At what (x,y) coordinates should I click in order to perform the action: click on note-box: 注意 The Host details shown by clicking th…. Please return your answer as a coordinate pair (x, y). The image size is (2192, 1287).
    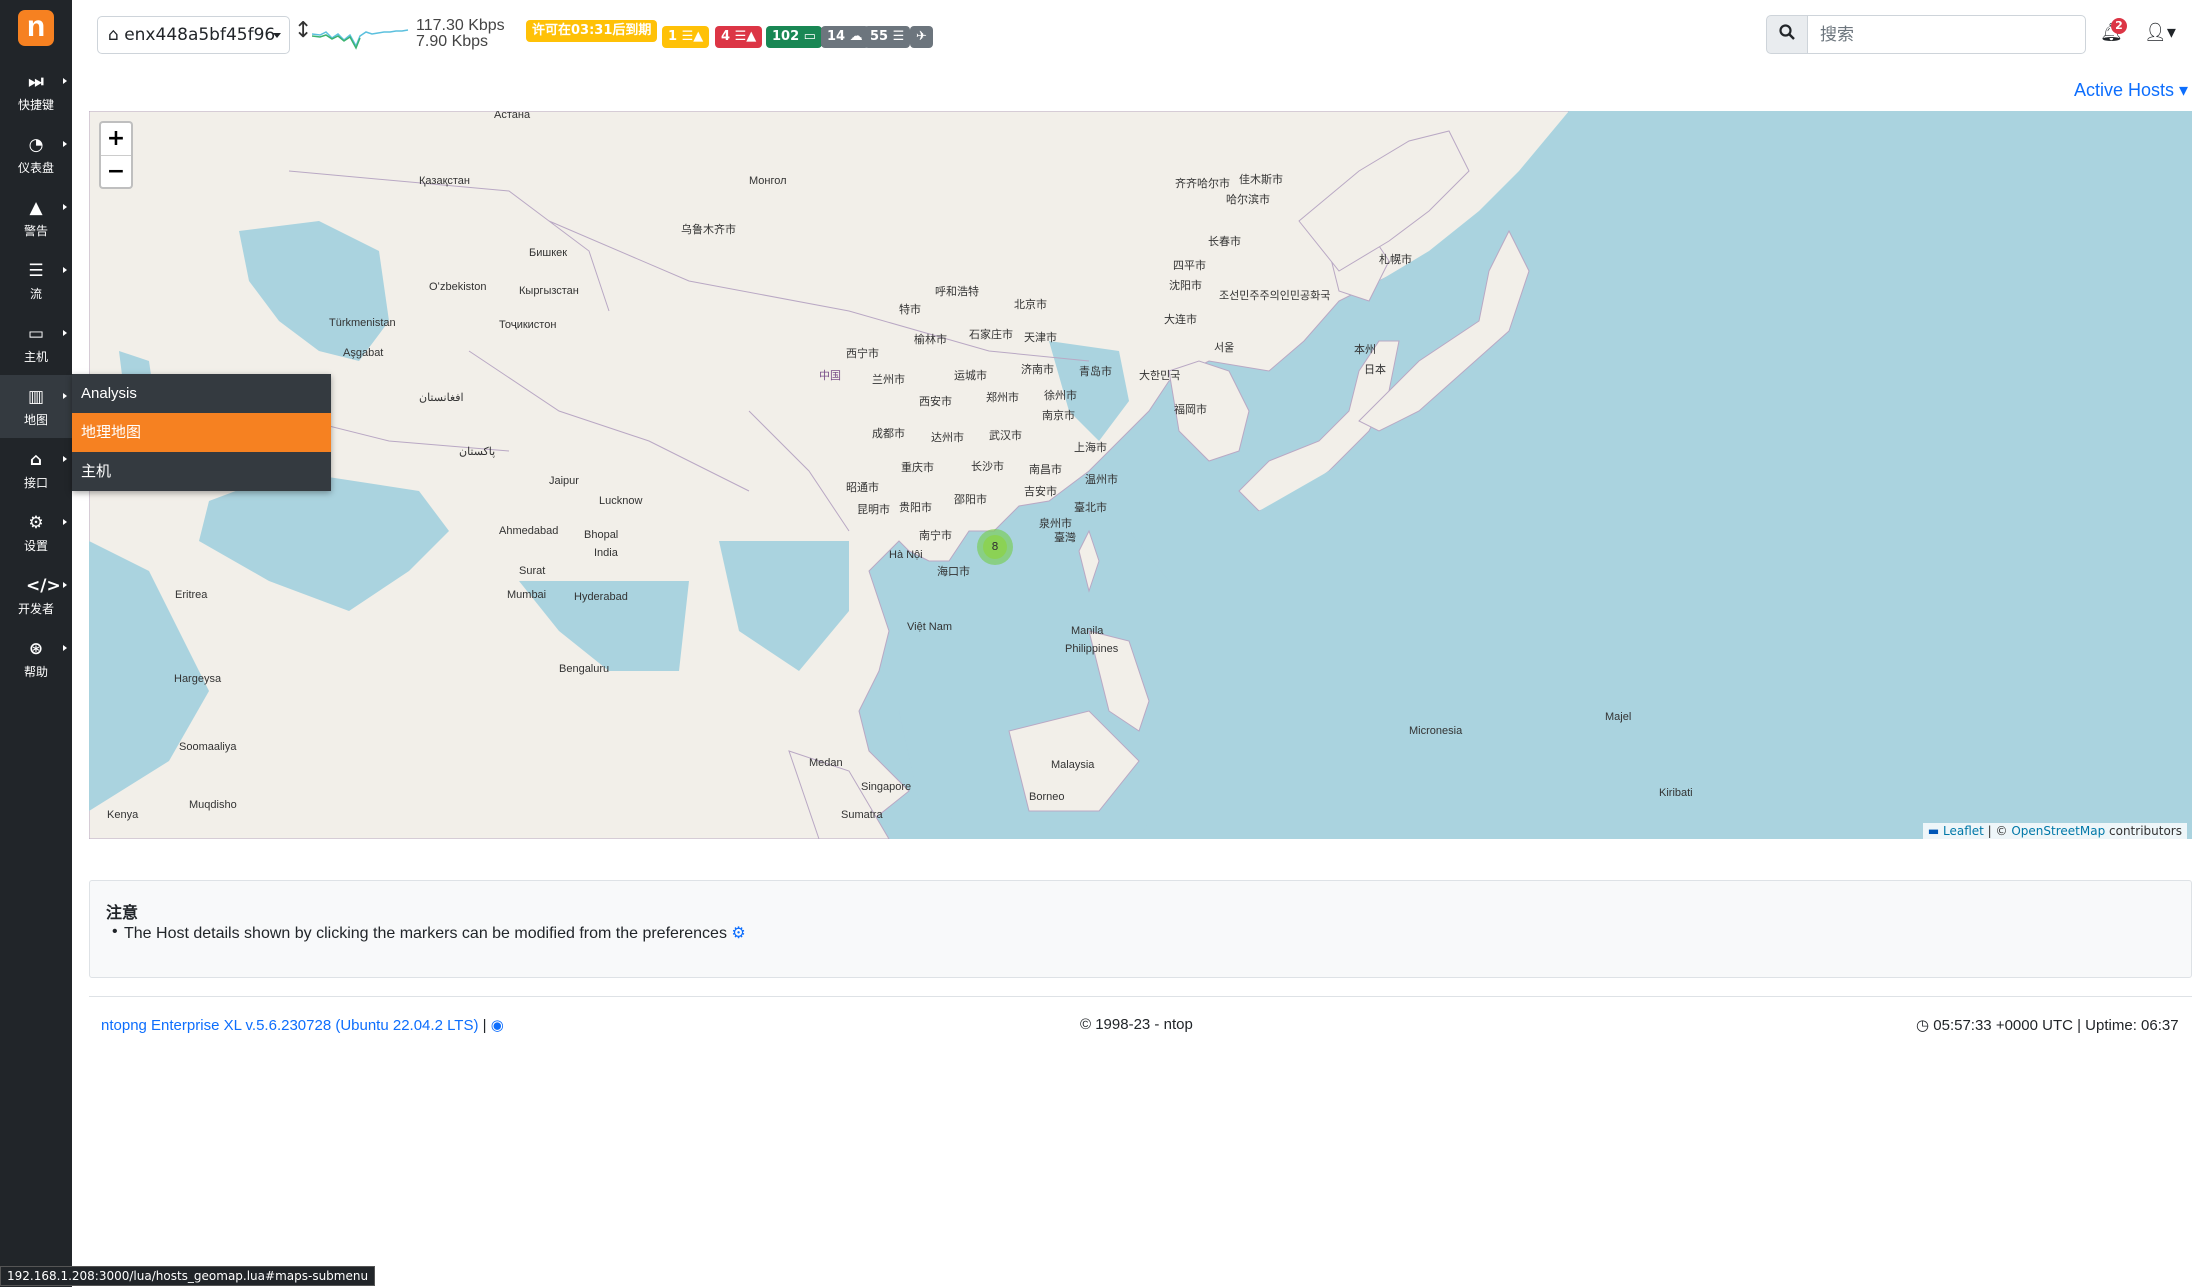
    Looking at the image, I should click on (1140, 929).